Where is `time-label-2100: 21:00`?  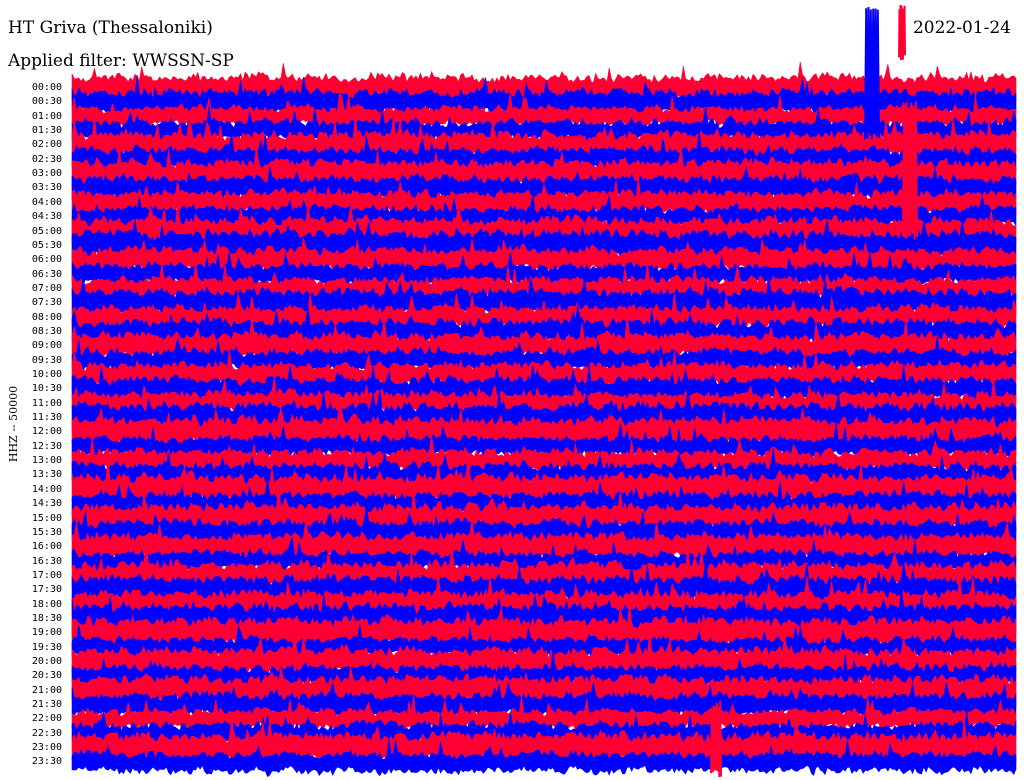
time-label-2100: 21:00 is located at coordinates (46, 690).